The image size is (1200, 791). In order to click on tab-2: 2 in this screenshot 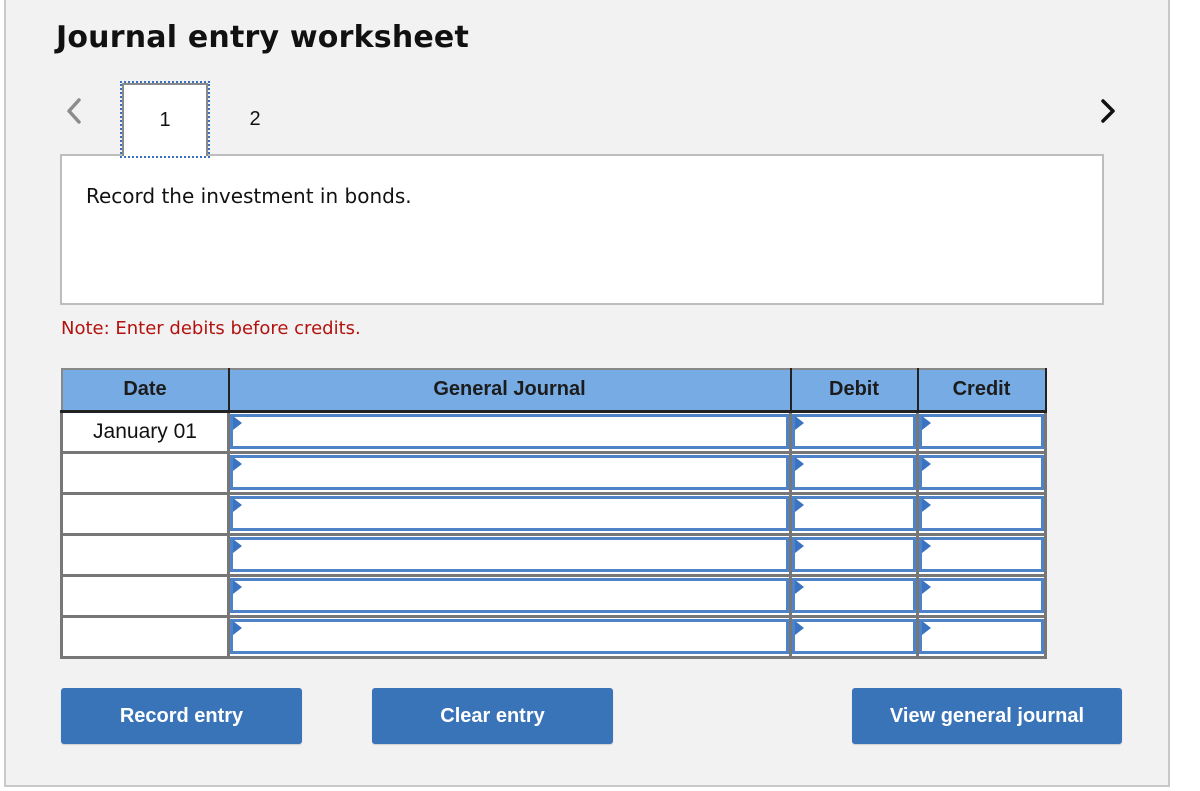, I will do `click(255, 119)`.